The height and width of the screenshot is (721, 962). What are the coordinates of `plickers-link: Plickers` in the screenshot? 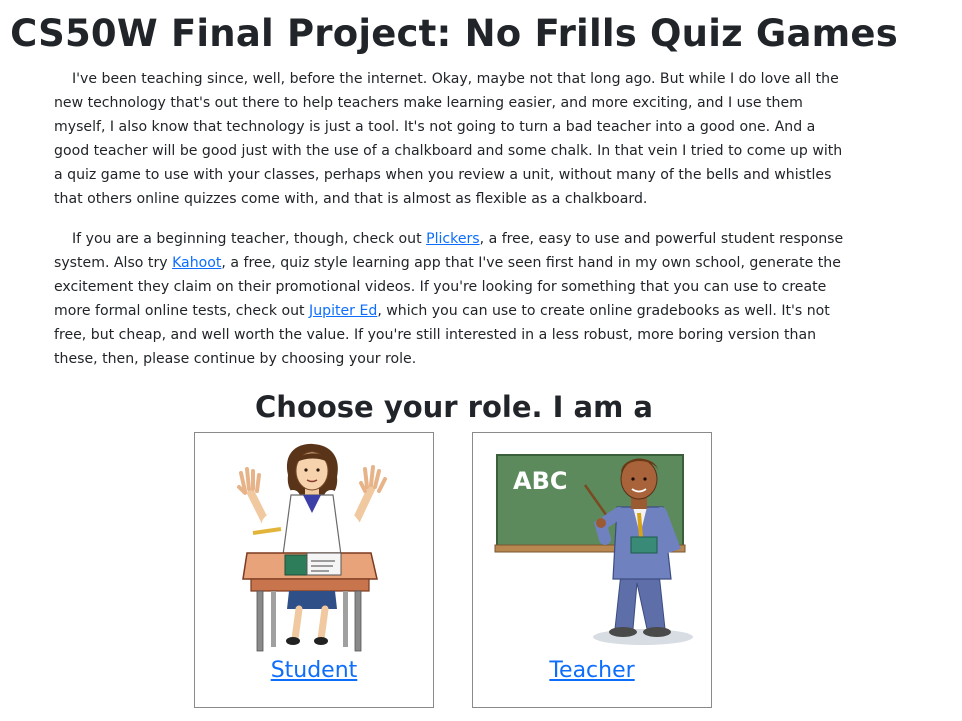 It's located at (453, 239).